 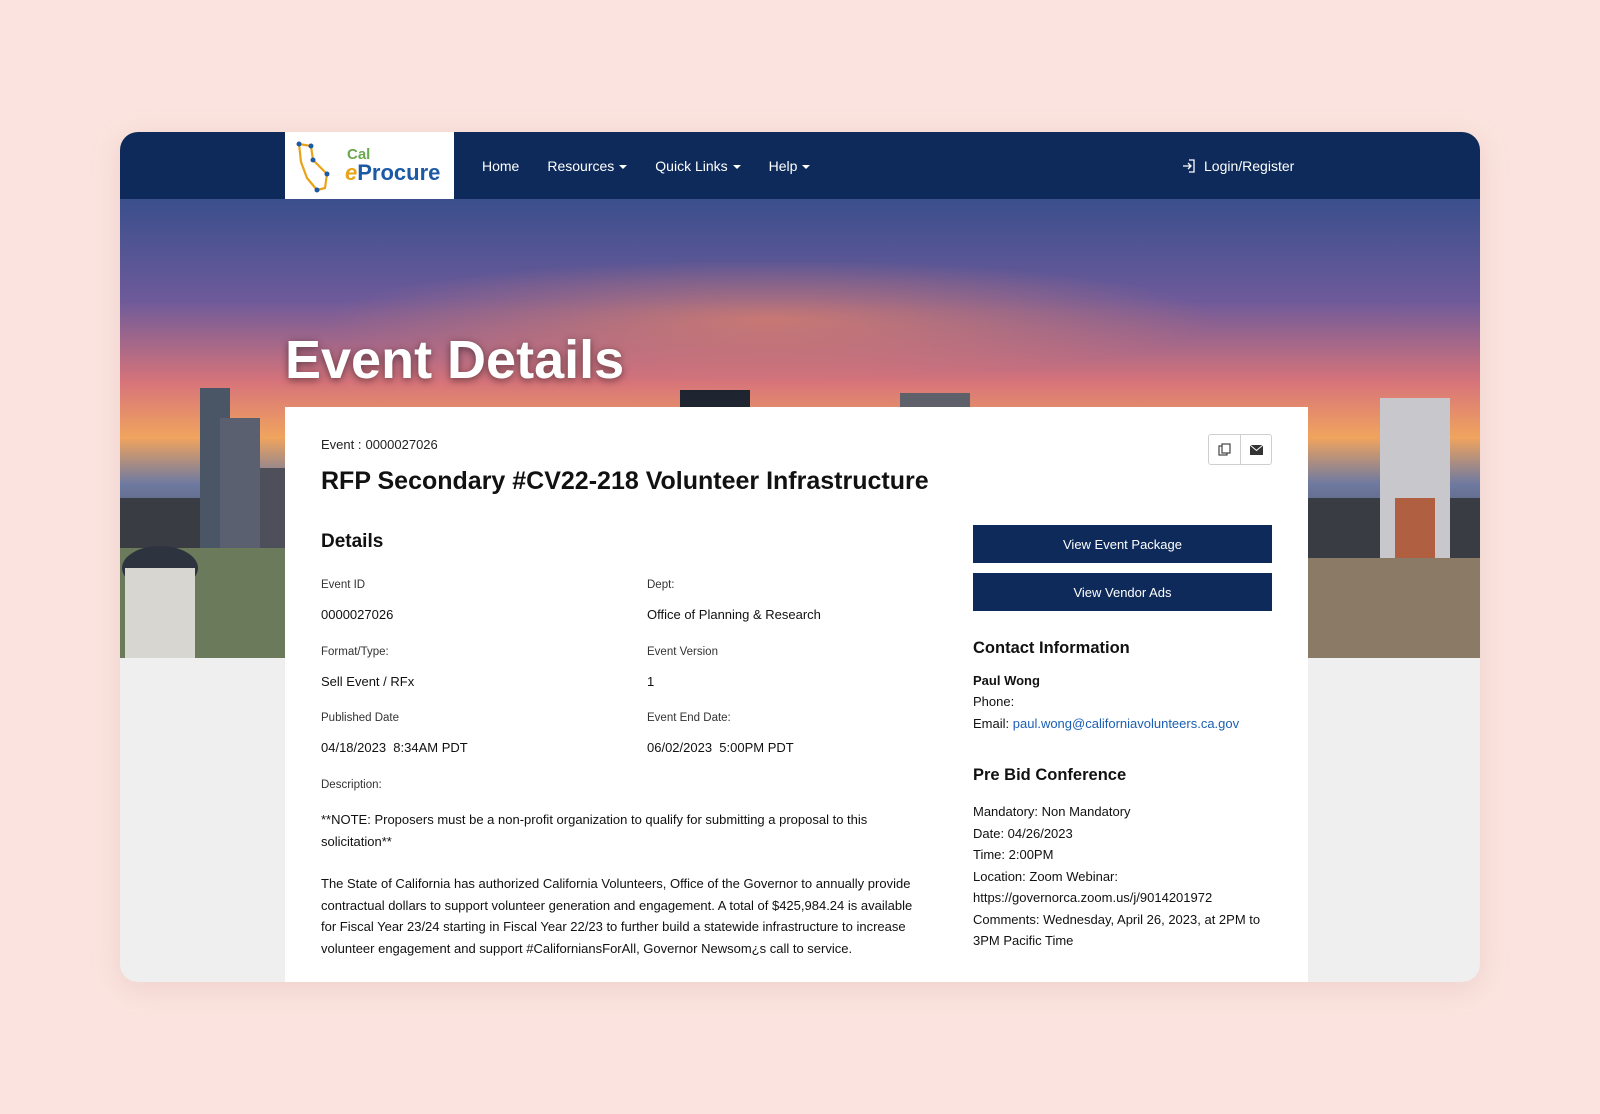 I want to click on view-vendor-ads-button: View Vendor Ads, so click(x=1122, y=592).